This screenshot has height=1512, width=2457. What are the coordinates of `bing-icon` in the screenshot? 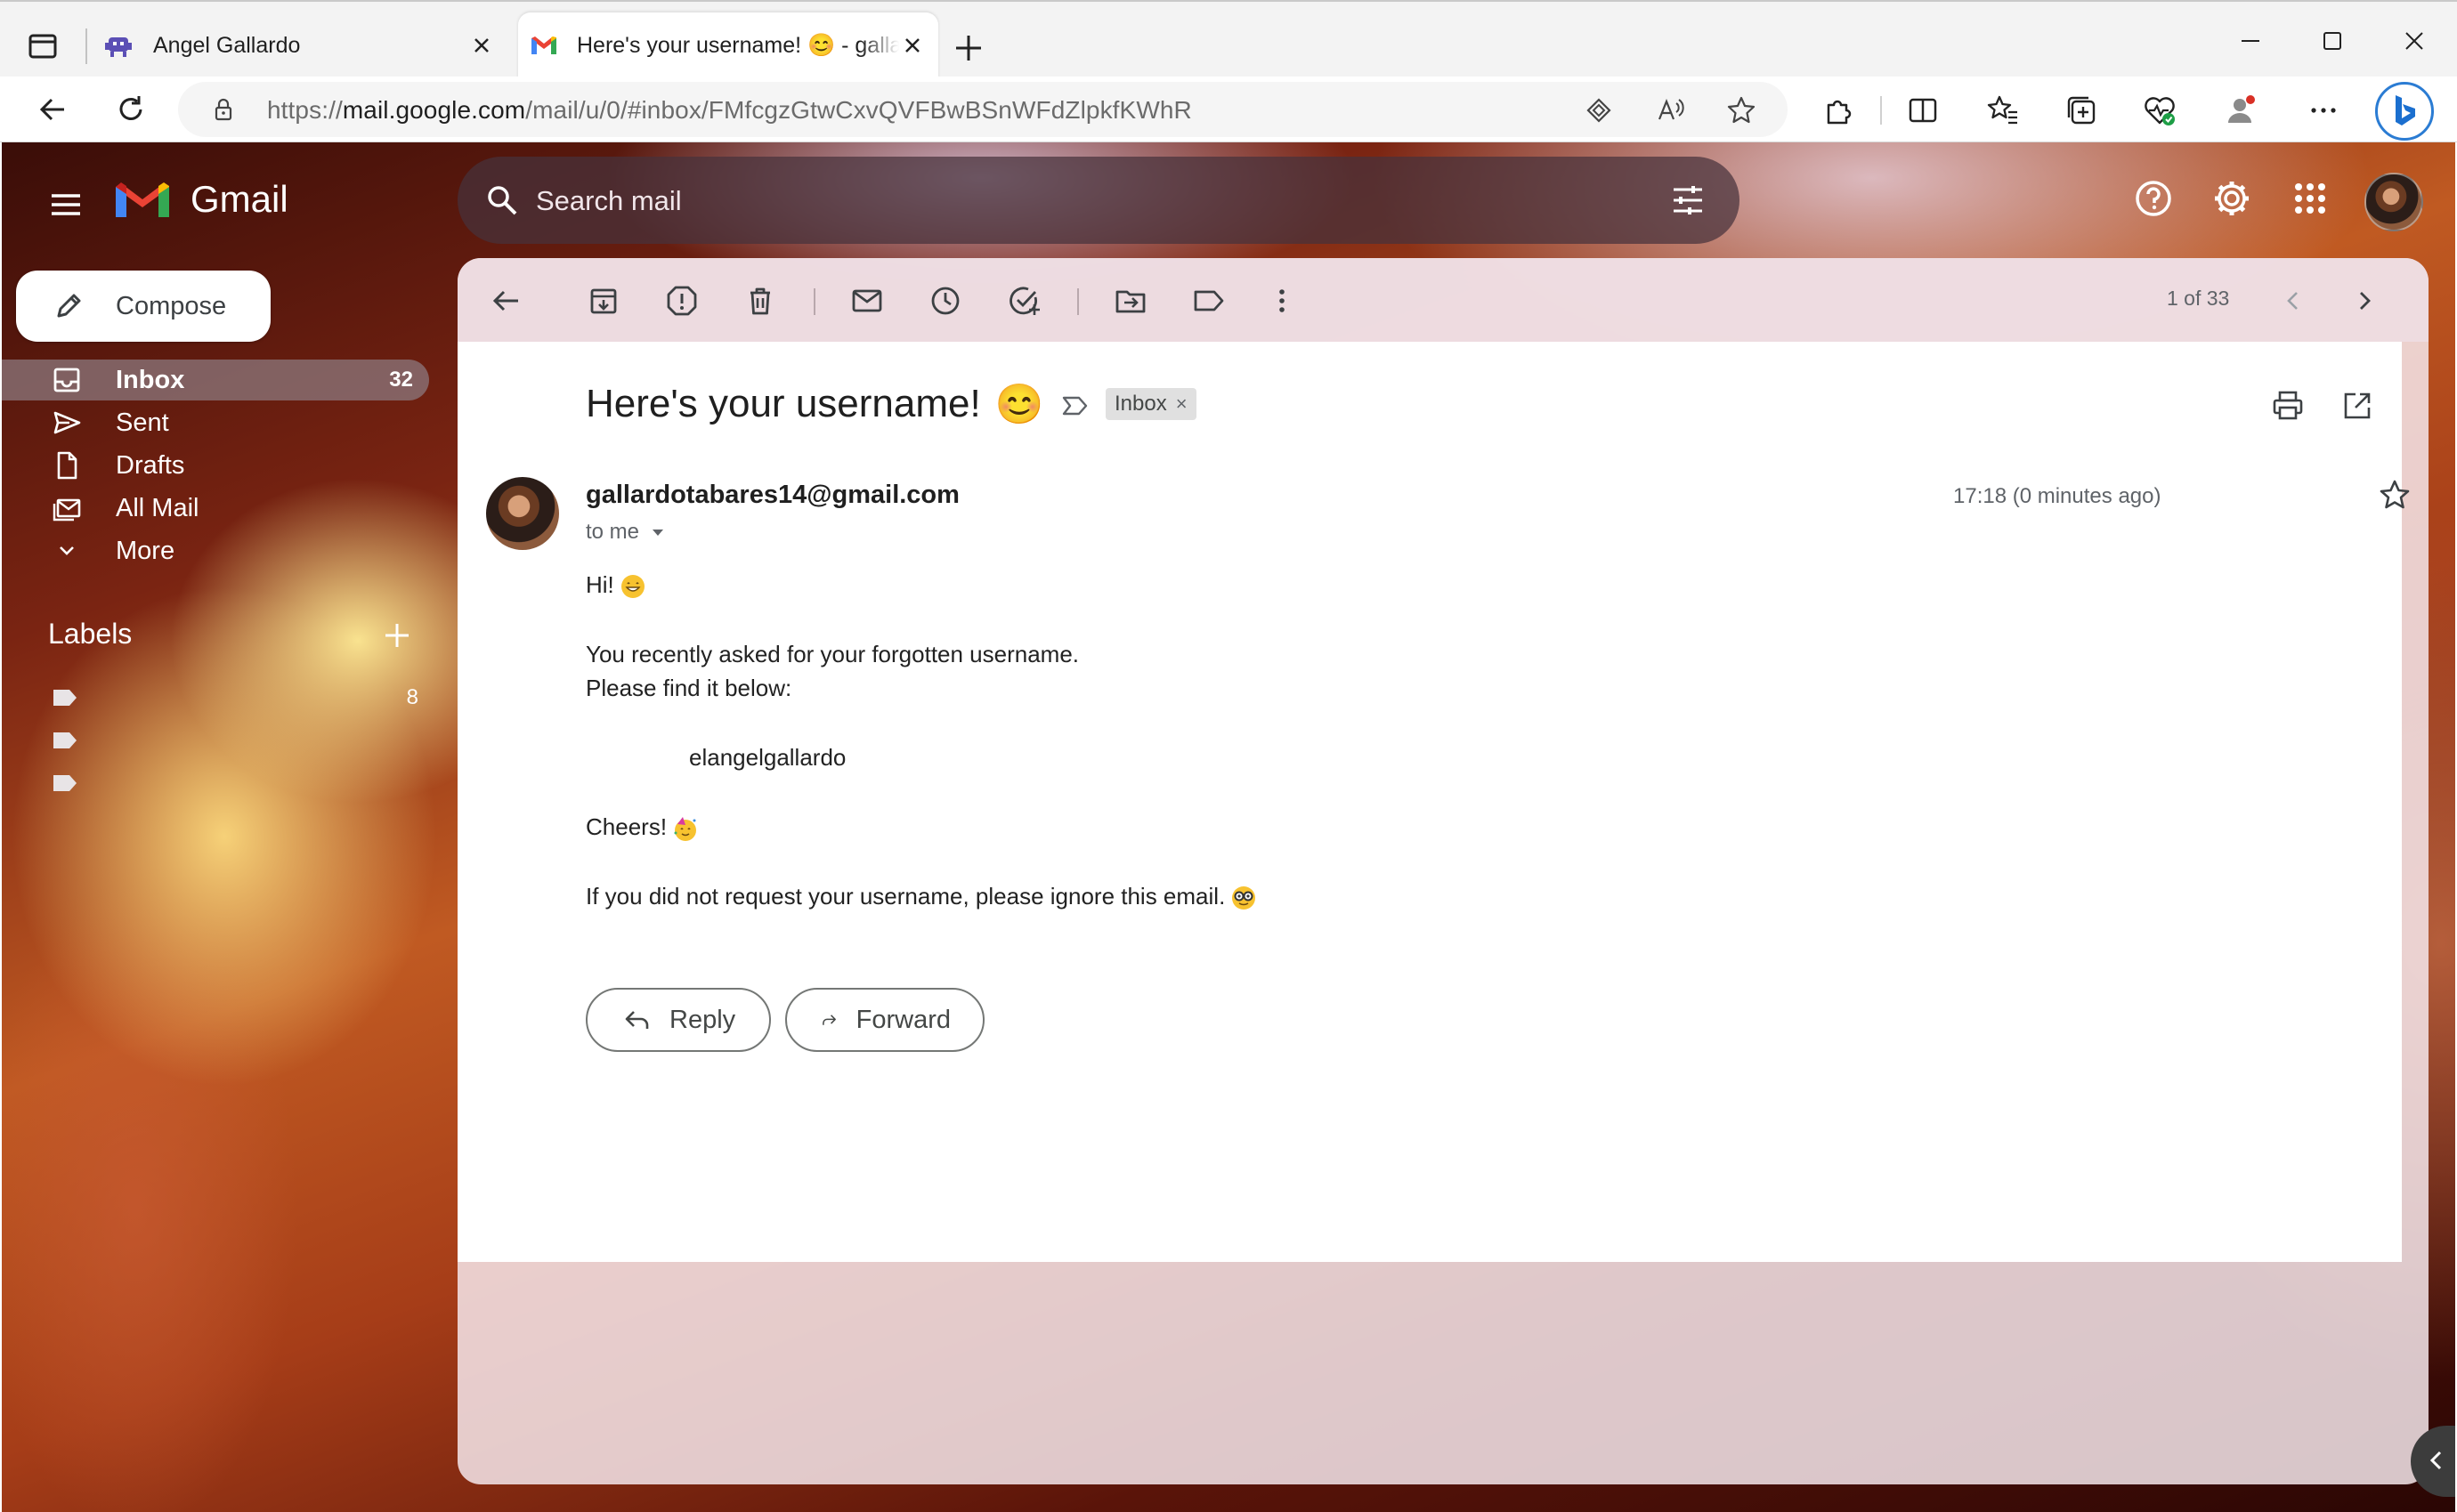 It's located at (2405, 110).